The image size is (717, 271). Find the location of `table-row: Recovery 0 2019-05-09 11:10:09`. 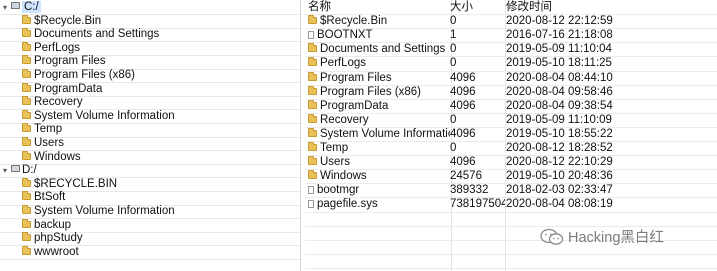

table-row: Recovery 0 2019-05-09 11:10:09 is located at coordinates (511, 120).